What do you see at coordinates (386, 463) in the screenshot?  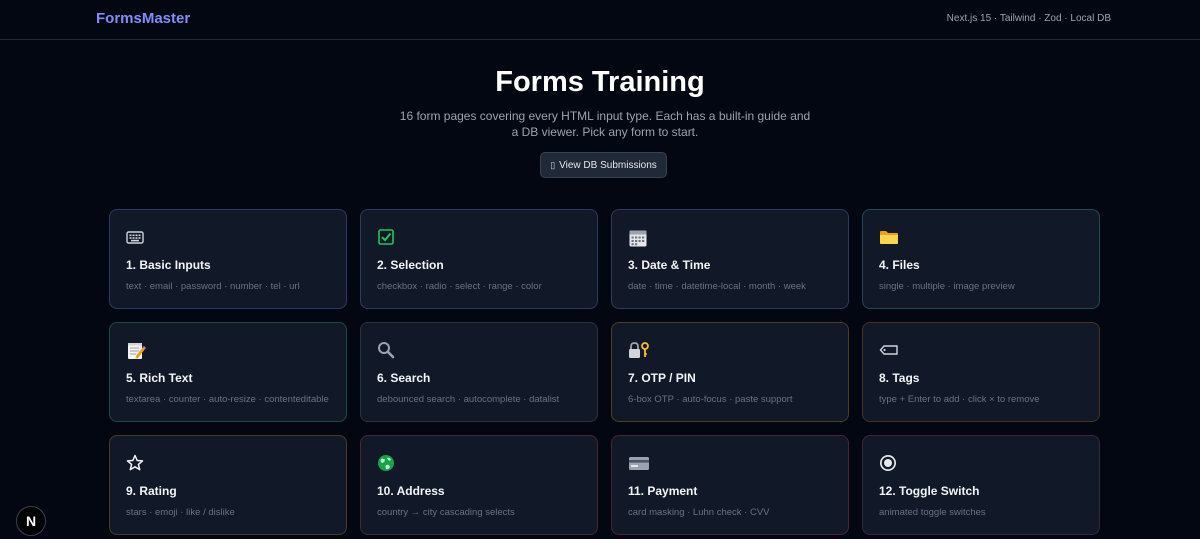 I see `globe-icon` at bounding box center [386, 463].